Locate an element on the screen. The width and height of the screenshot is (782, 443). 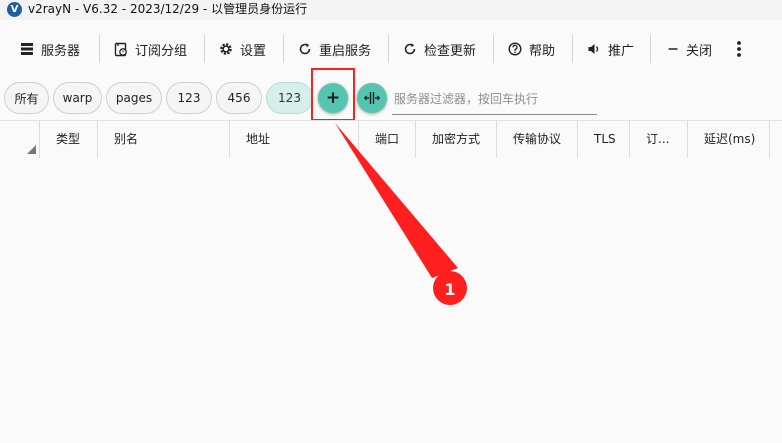
more-options-button is located at coordinates (739, 49).